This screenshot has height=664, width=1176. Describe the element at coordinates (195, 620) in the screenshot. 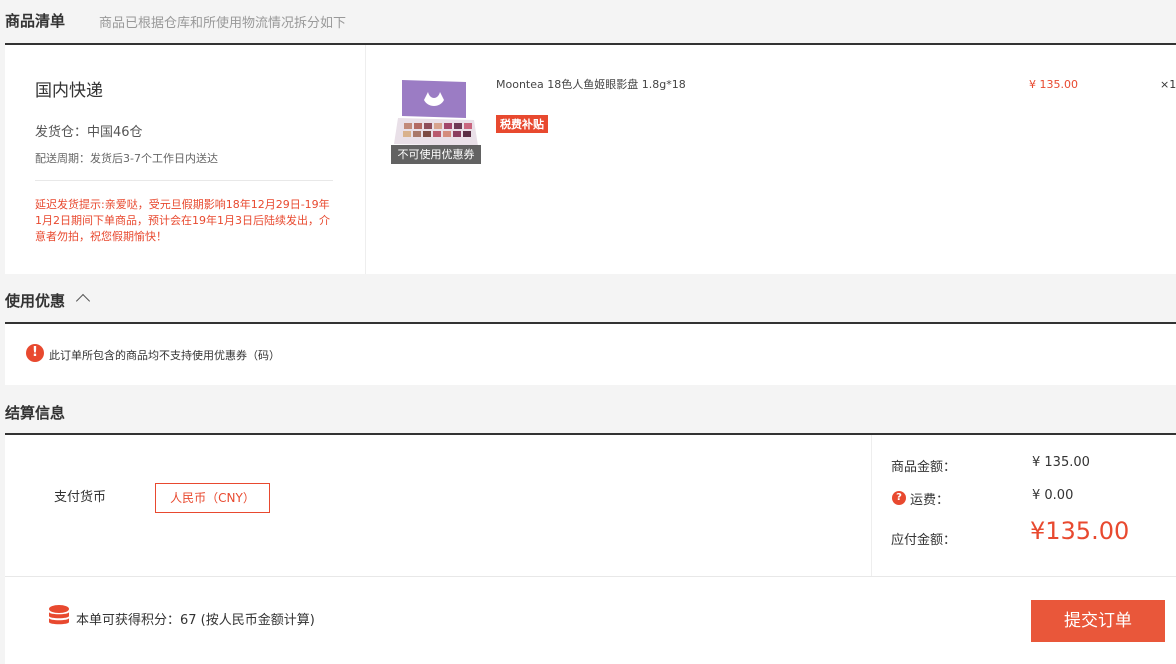

I see `points-earned-text: 本单可获得积分：67 (按人民币金额计算)` at that location.